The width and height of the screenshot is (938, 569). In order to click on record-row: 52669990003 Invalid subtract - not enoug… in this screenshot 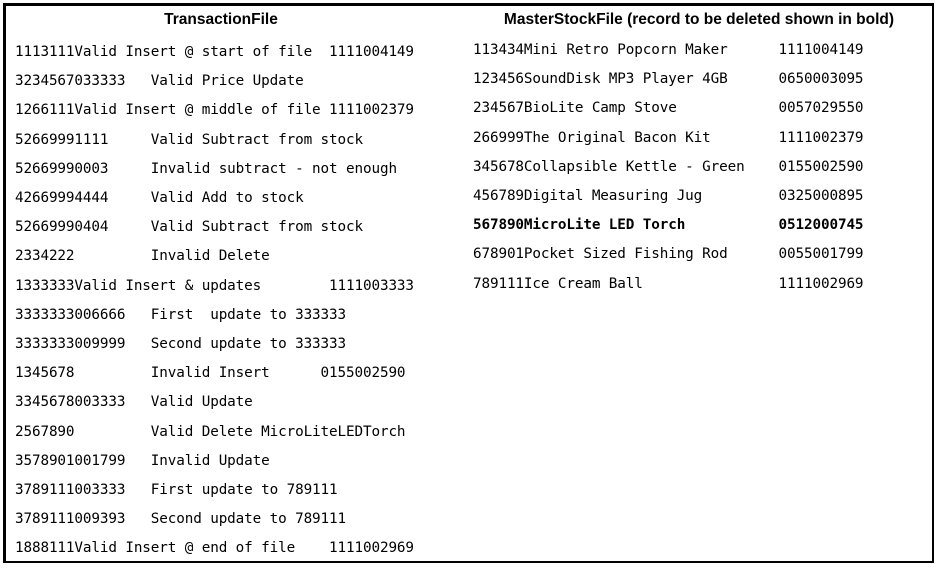, I will do `click(206, 168)`.